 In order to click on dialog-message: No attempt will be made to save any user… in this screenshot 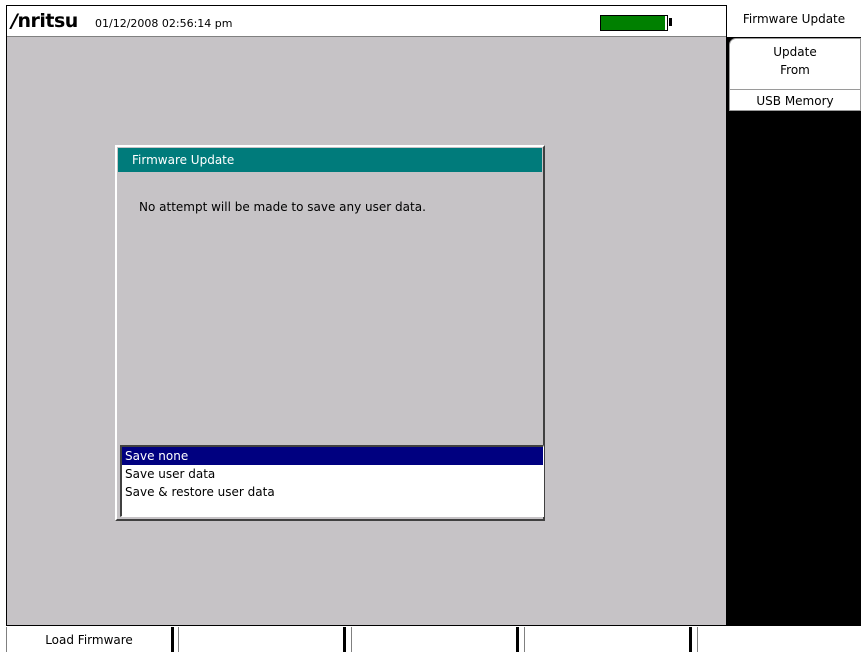, I will do `click(282, 207)`.